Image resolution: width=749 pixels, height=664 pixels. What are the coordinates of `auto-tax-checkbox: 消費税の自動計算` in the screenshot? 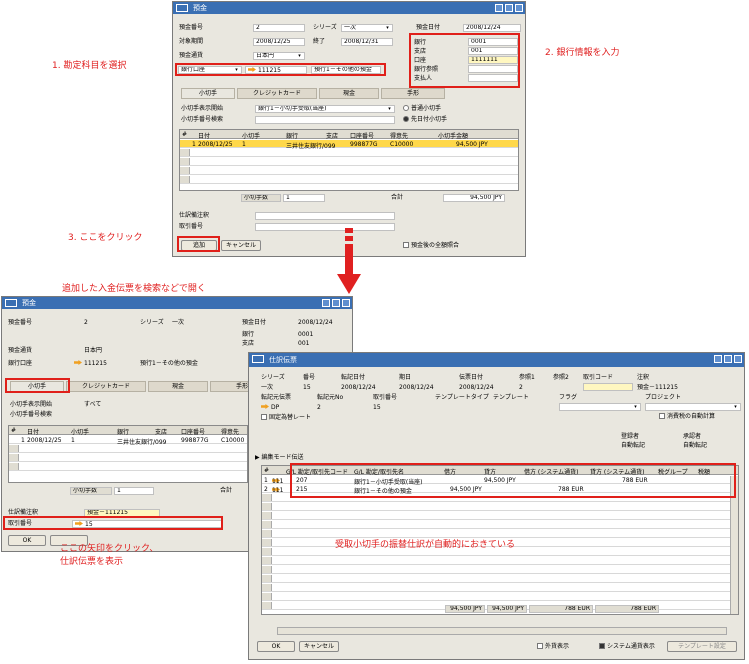 It's located at (687, 417).